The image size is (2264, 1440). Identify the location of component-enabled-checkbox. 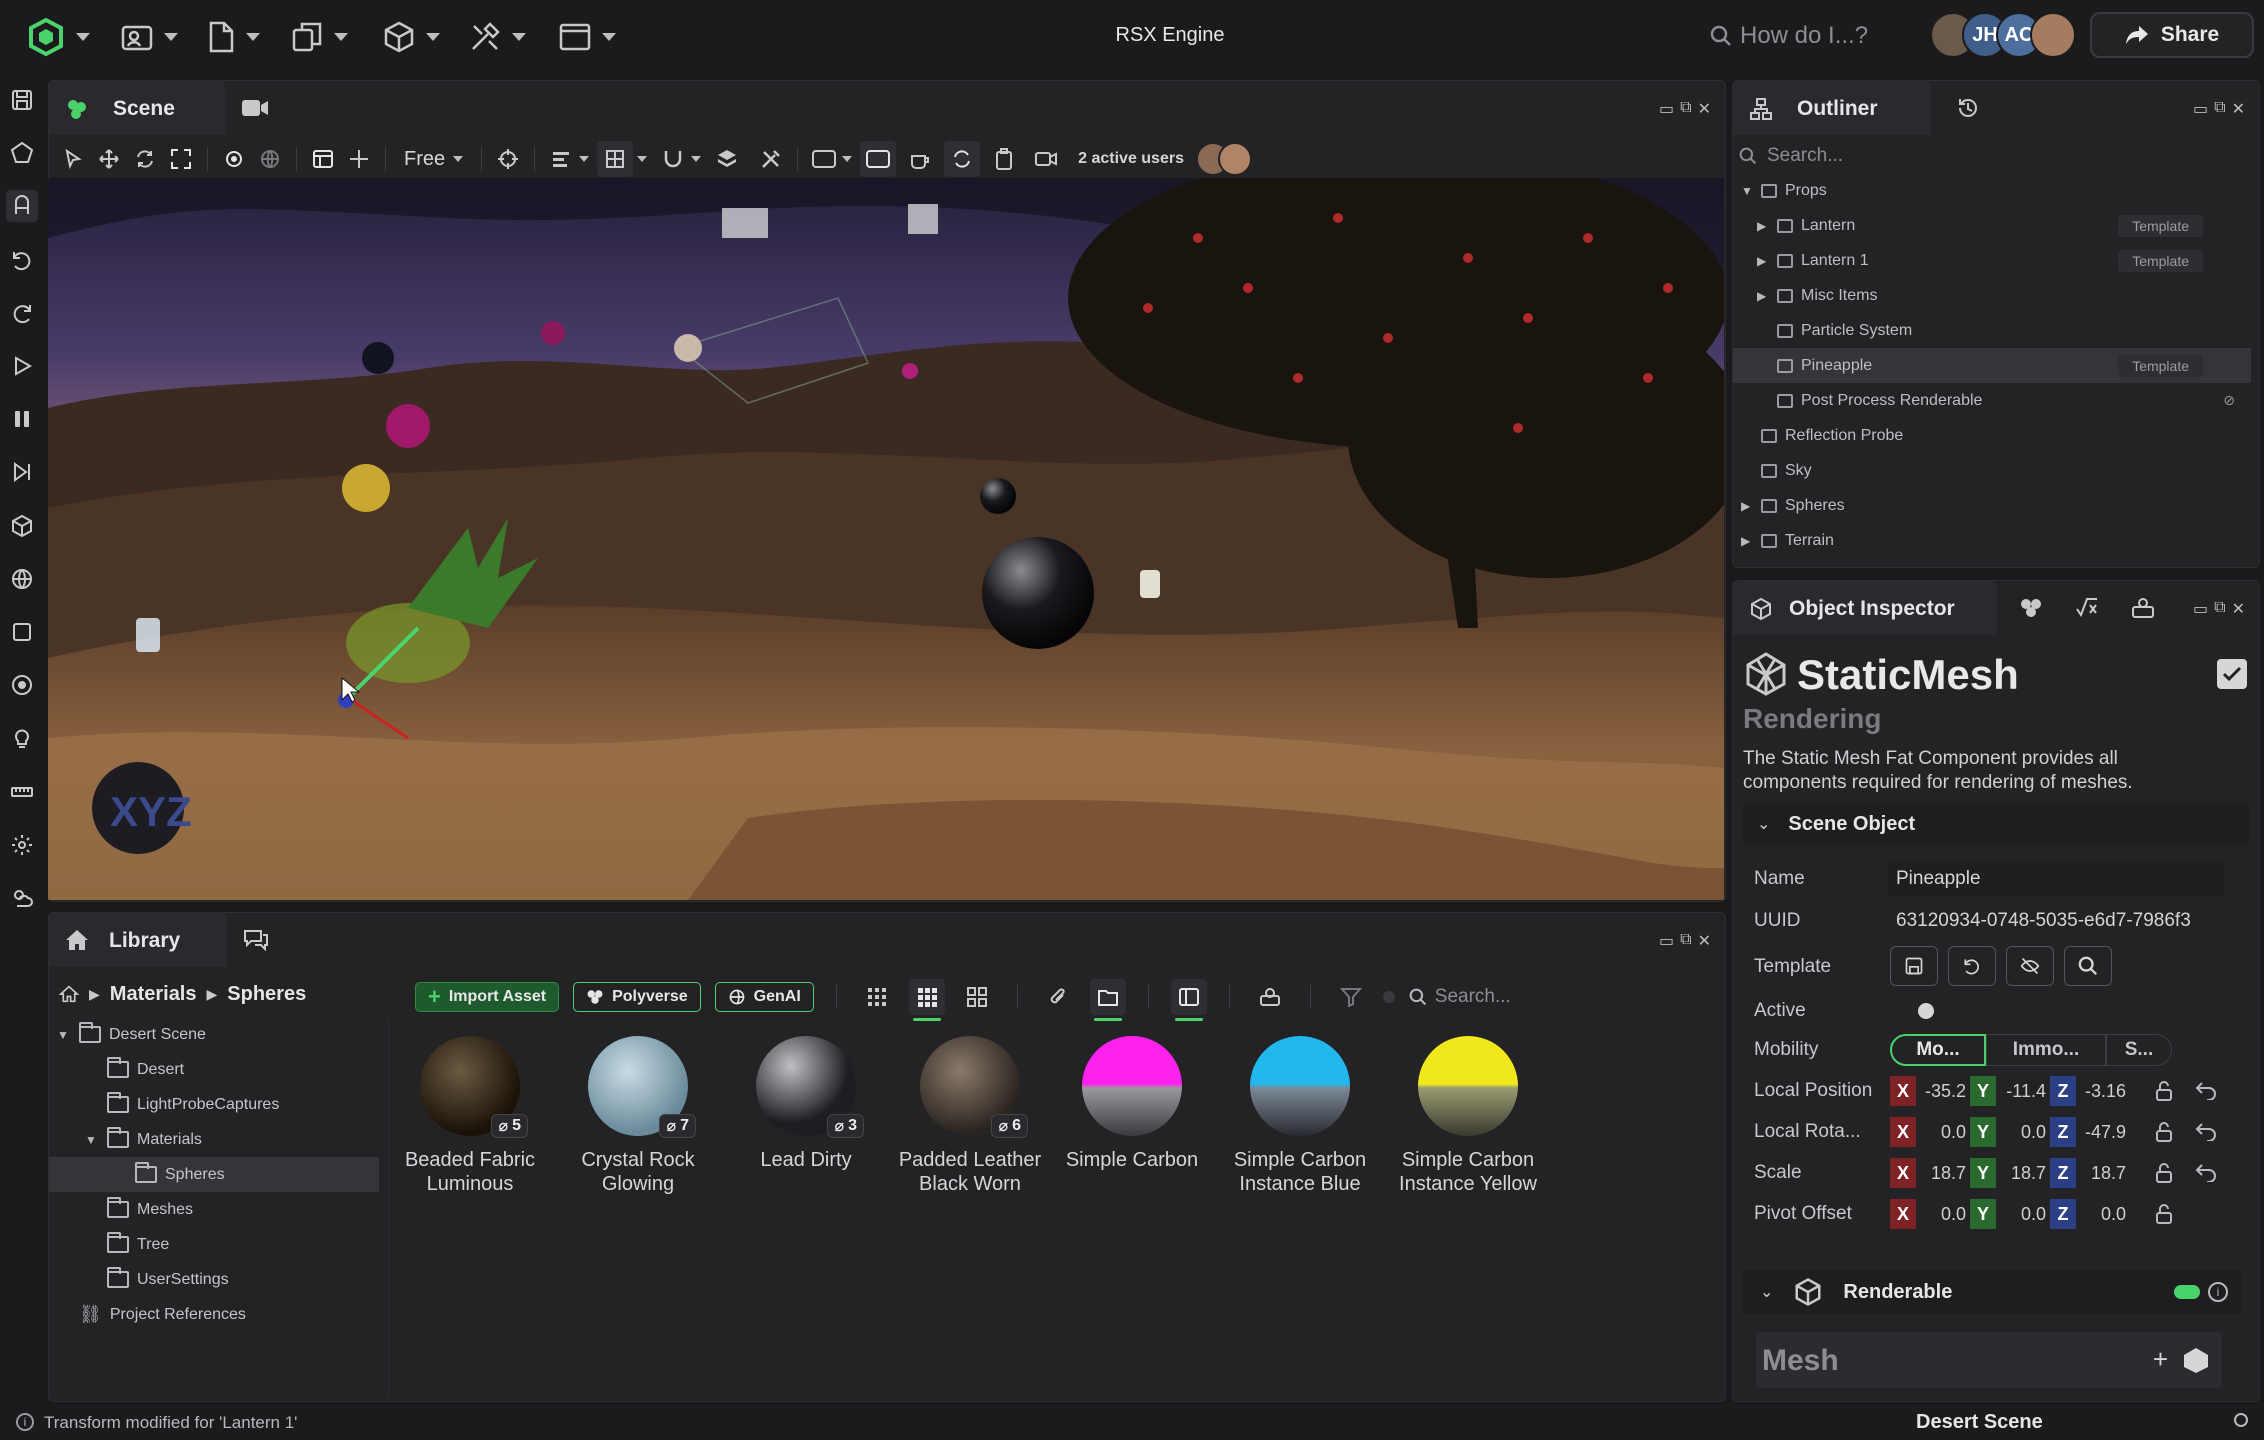
(2232, 674).